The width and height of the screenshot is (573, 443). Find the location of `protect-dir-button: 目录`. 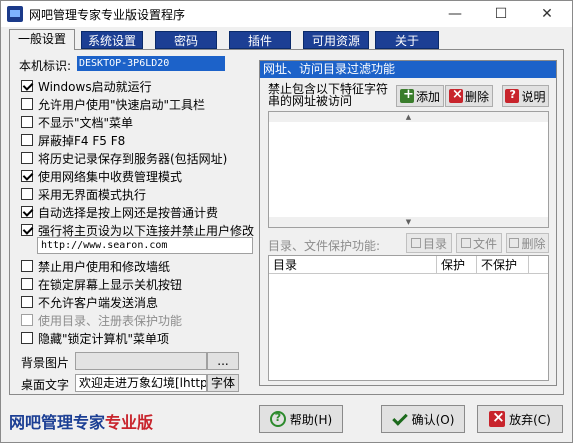

protect-dir-button: 目录 is located at coordinates (429, 243).